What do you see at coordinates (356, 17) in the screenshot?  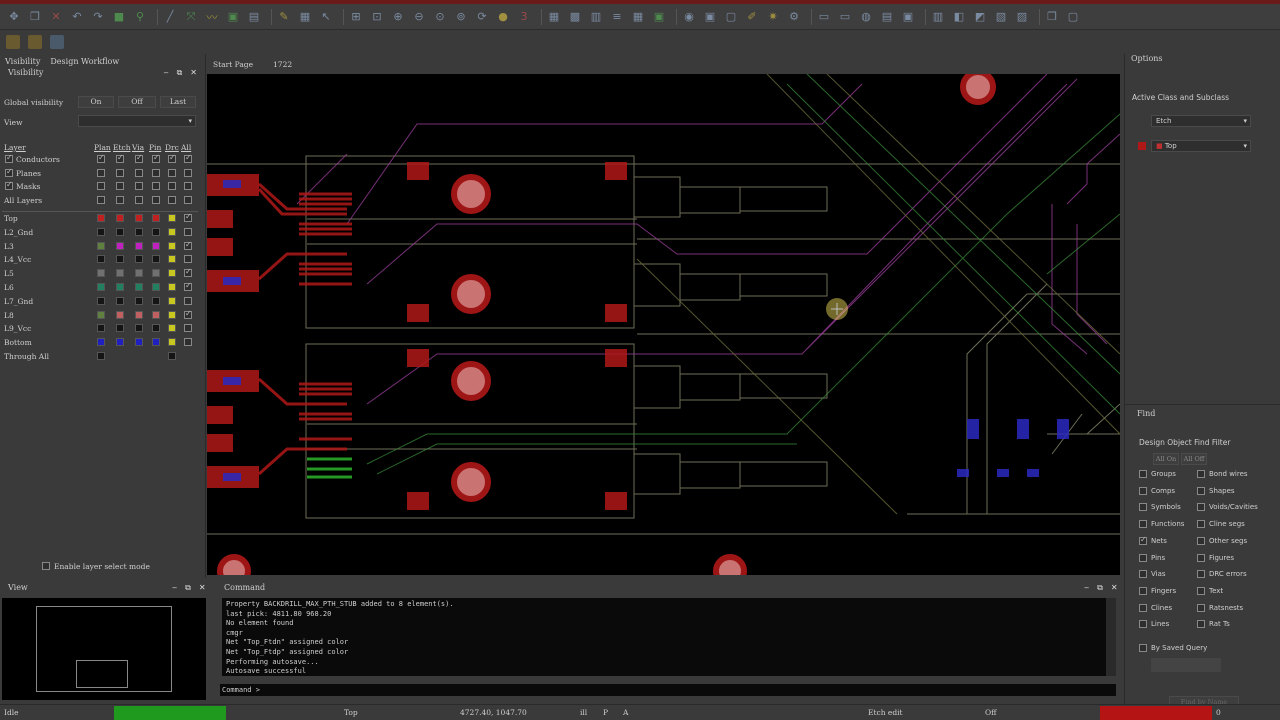 I see `zoom-fit-icon: ⊞` at bounding box center [356, 17].